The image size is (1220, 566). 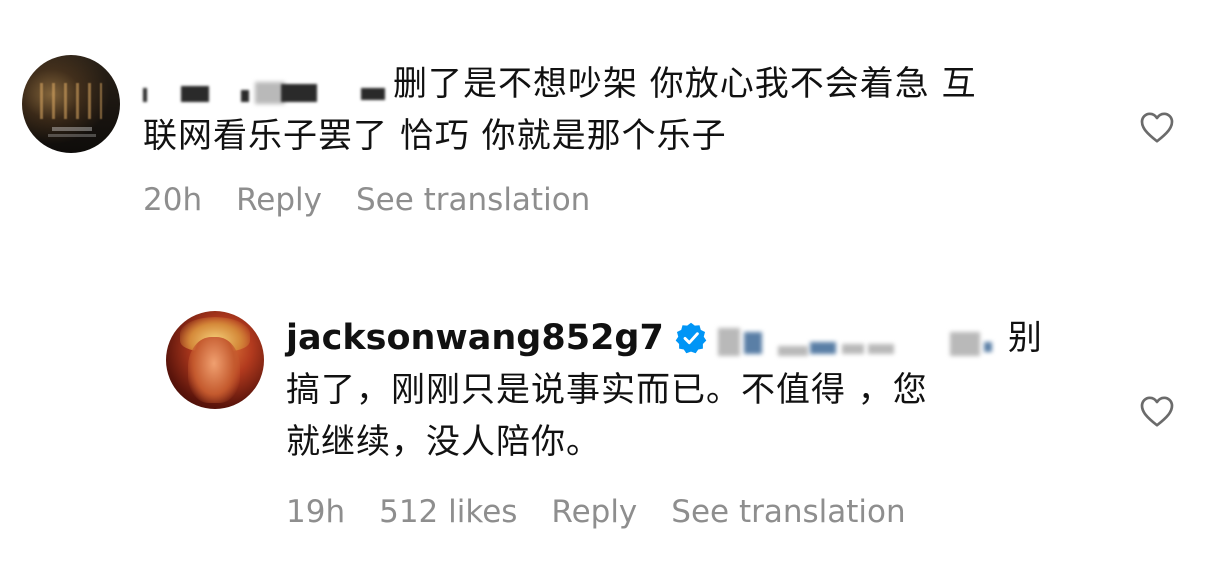 I want to click on comment-text-line-3: 就继续，没人陪你。, so click(x=443, y=442).